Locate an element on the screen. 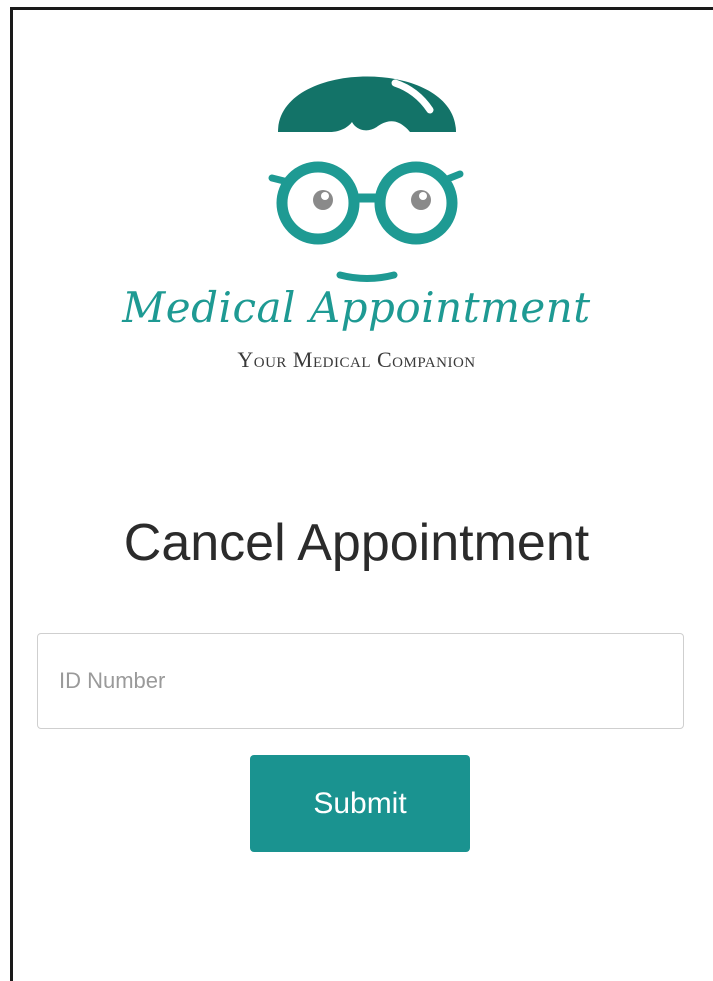 This screenshot has height=981, width=713. brand-tagline: Your Medical Companion is located at coordinates (356, 359).